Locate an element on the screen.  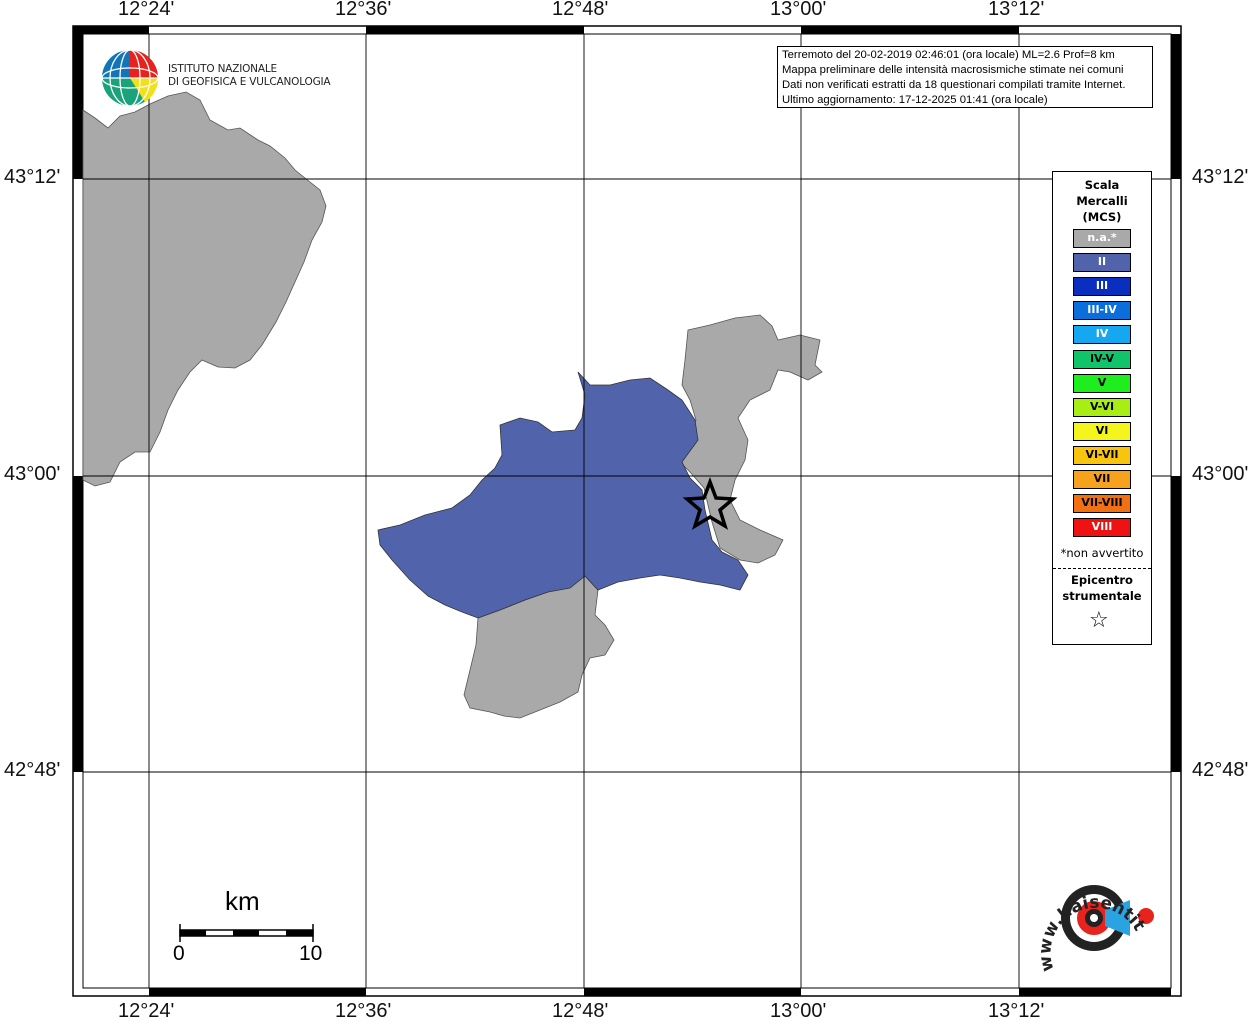
legend-swatch: V-VI is located at coordinates (1102, 407).